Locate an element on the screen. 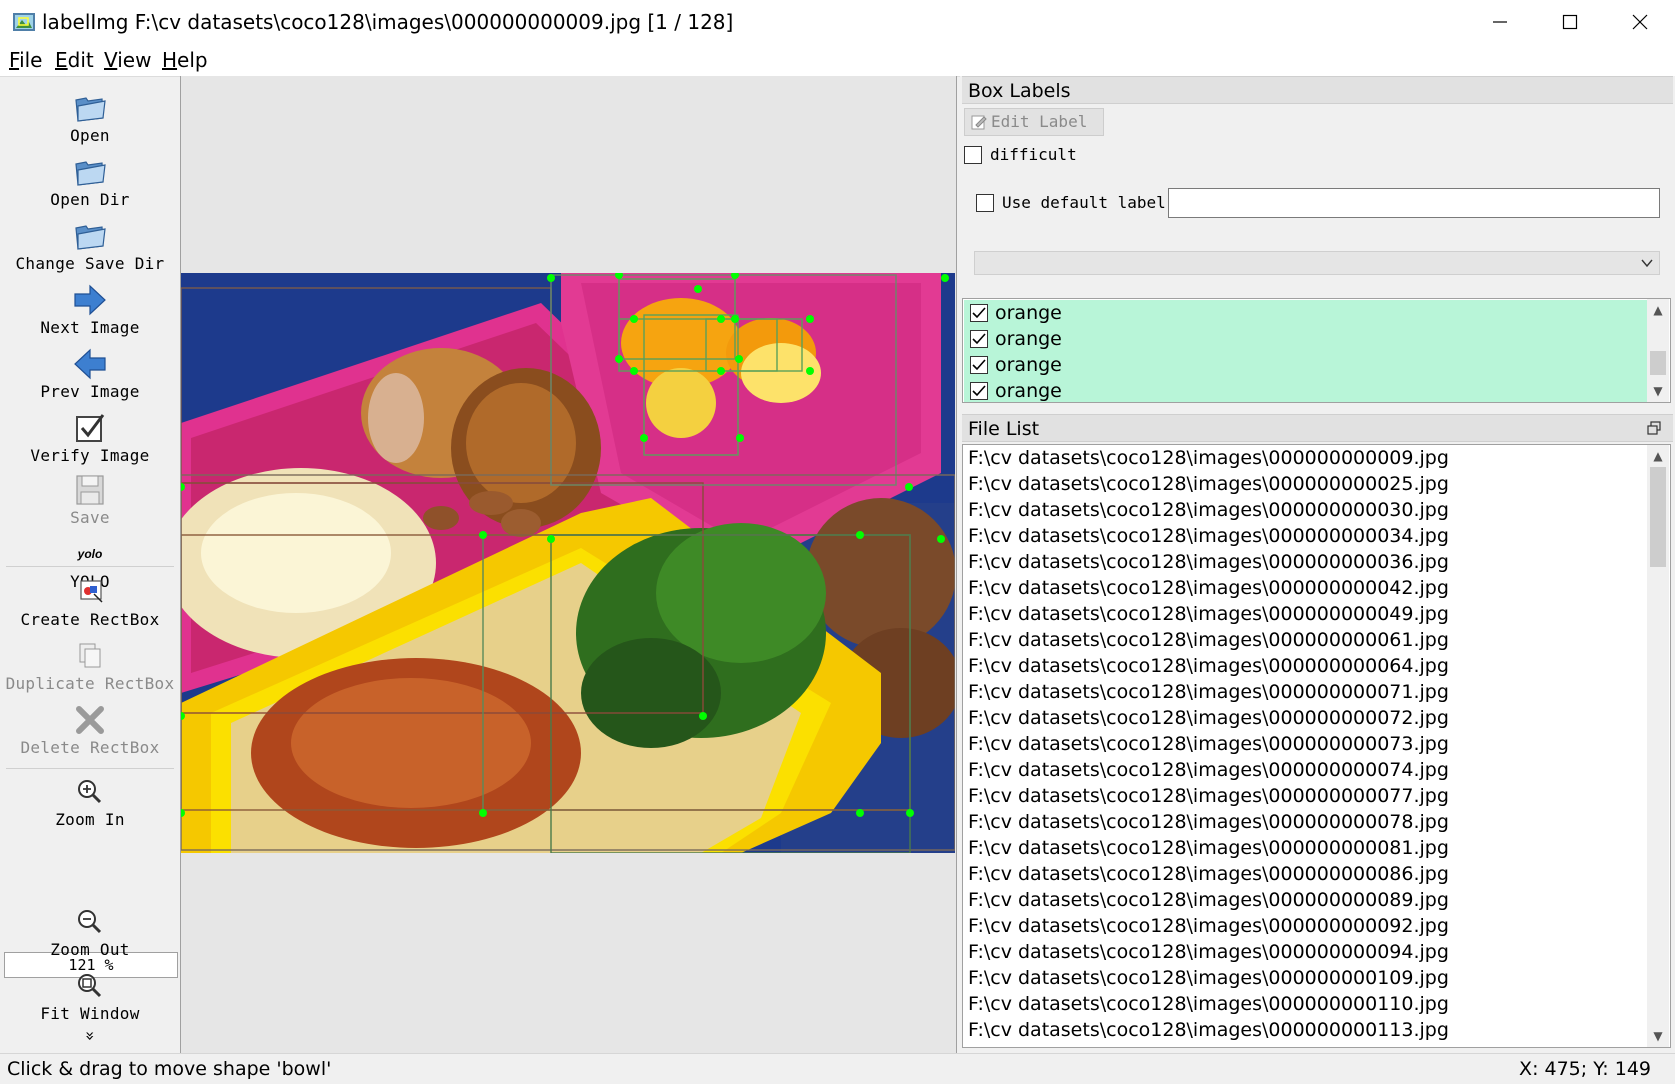 This screenshot has height=1084, width=1675. label-list-scrollbar: ▲ ▼ is located at coordinates (1658, 350).